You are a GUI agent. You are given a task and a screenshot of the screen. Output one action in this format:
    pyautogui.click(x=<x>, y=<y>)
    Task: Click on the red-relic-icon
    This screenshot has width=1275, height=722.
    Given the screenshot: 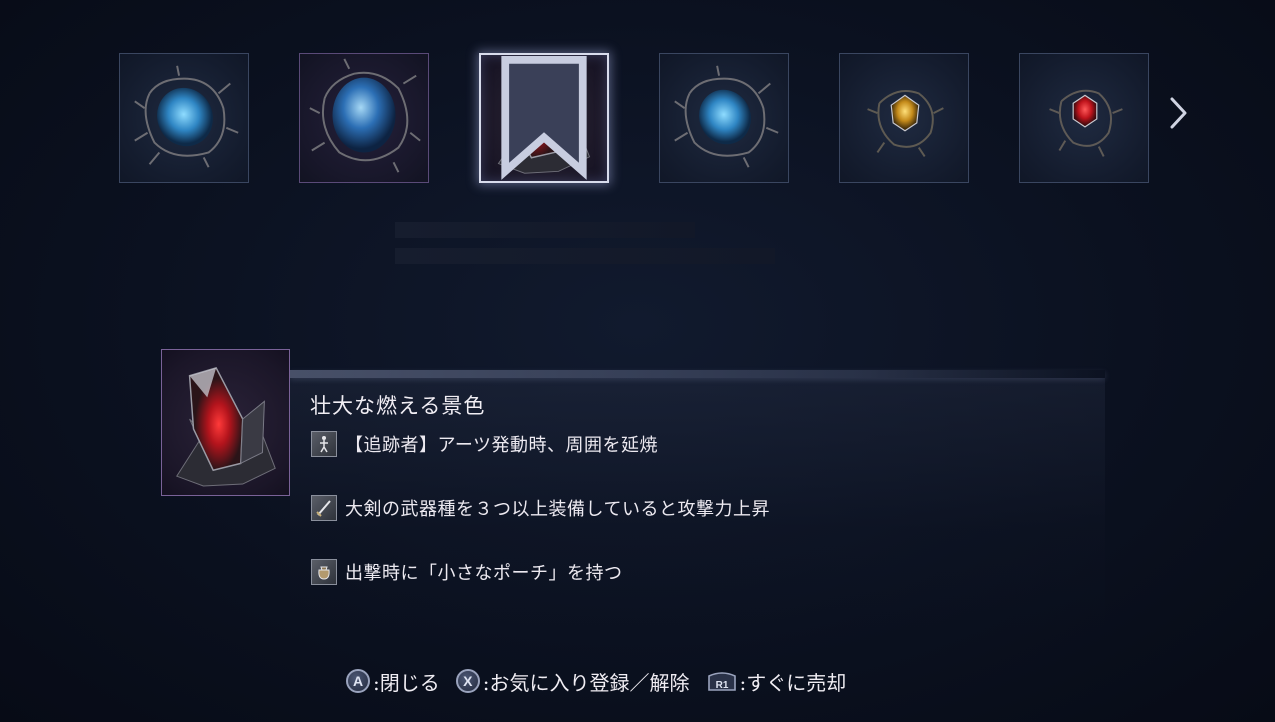 What is the action you would take?
    pyautogui.click(x=1086, y=123)
    